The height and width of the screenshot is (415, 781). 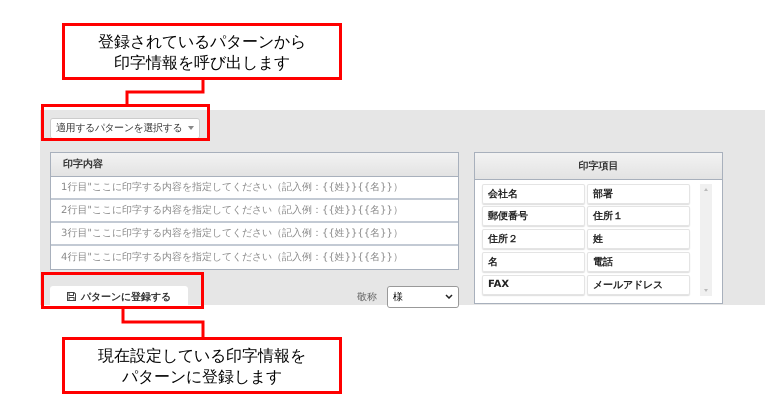 I want to click on register-button: パターンに登録する, so click(x=119, y=297).